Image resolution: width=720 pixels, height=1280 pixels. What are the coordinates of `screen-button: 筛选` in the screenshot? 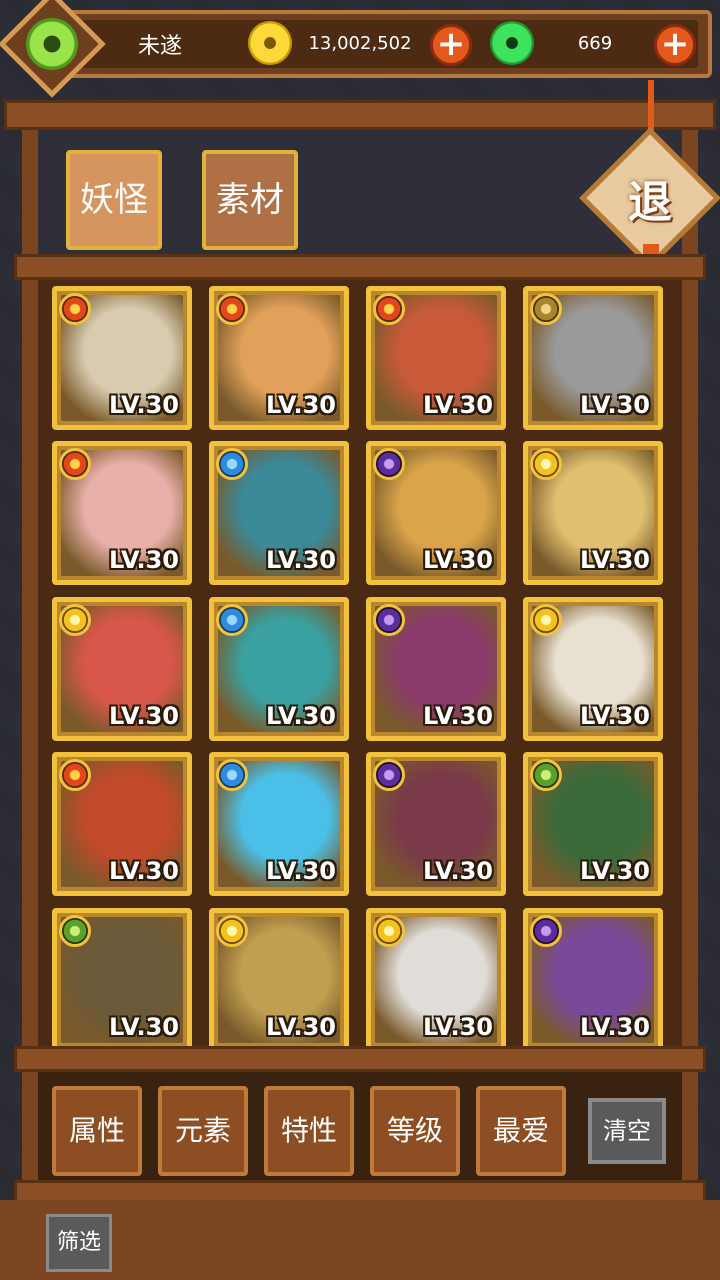 It's located at (79, 1243).